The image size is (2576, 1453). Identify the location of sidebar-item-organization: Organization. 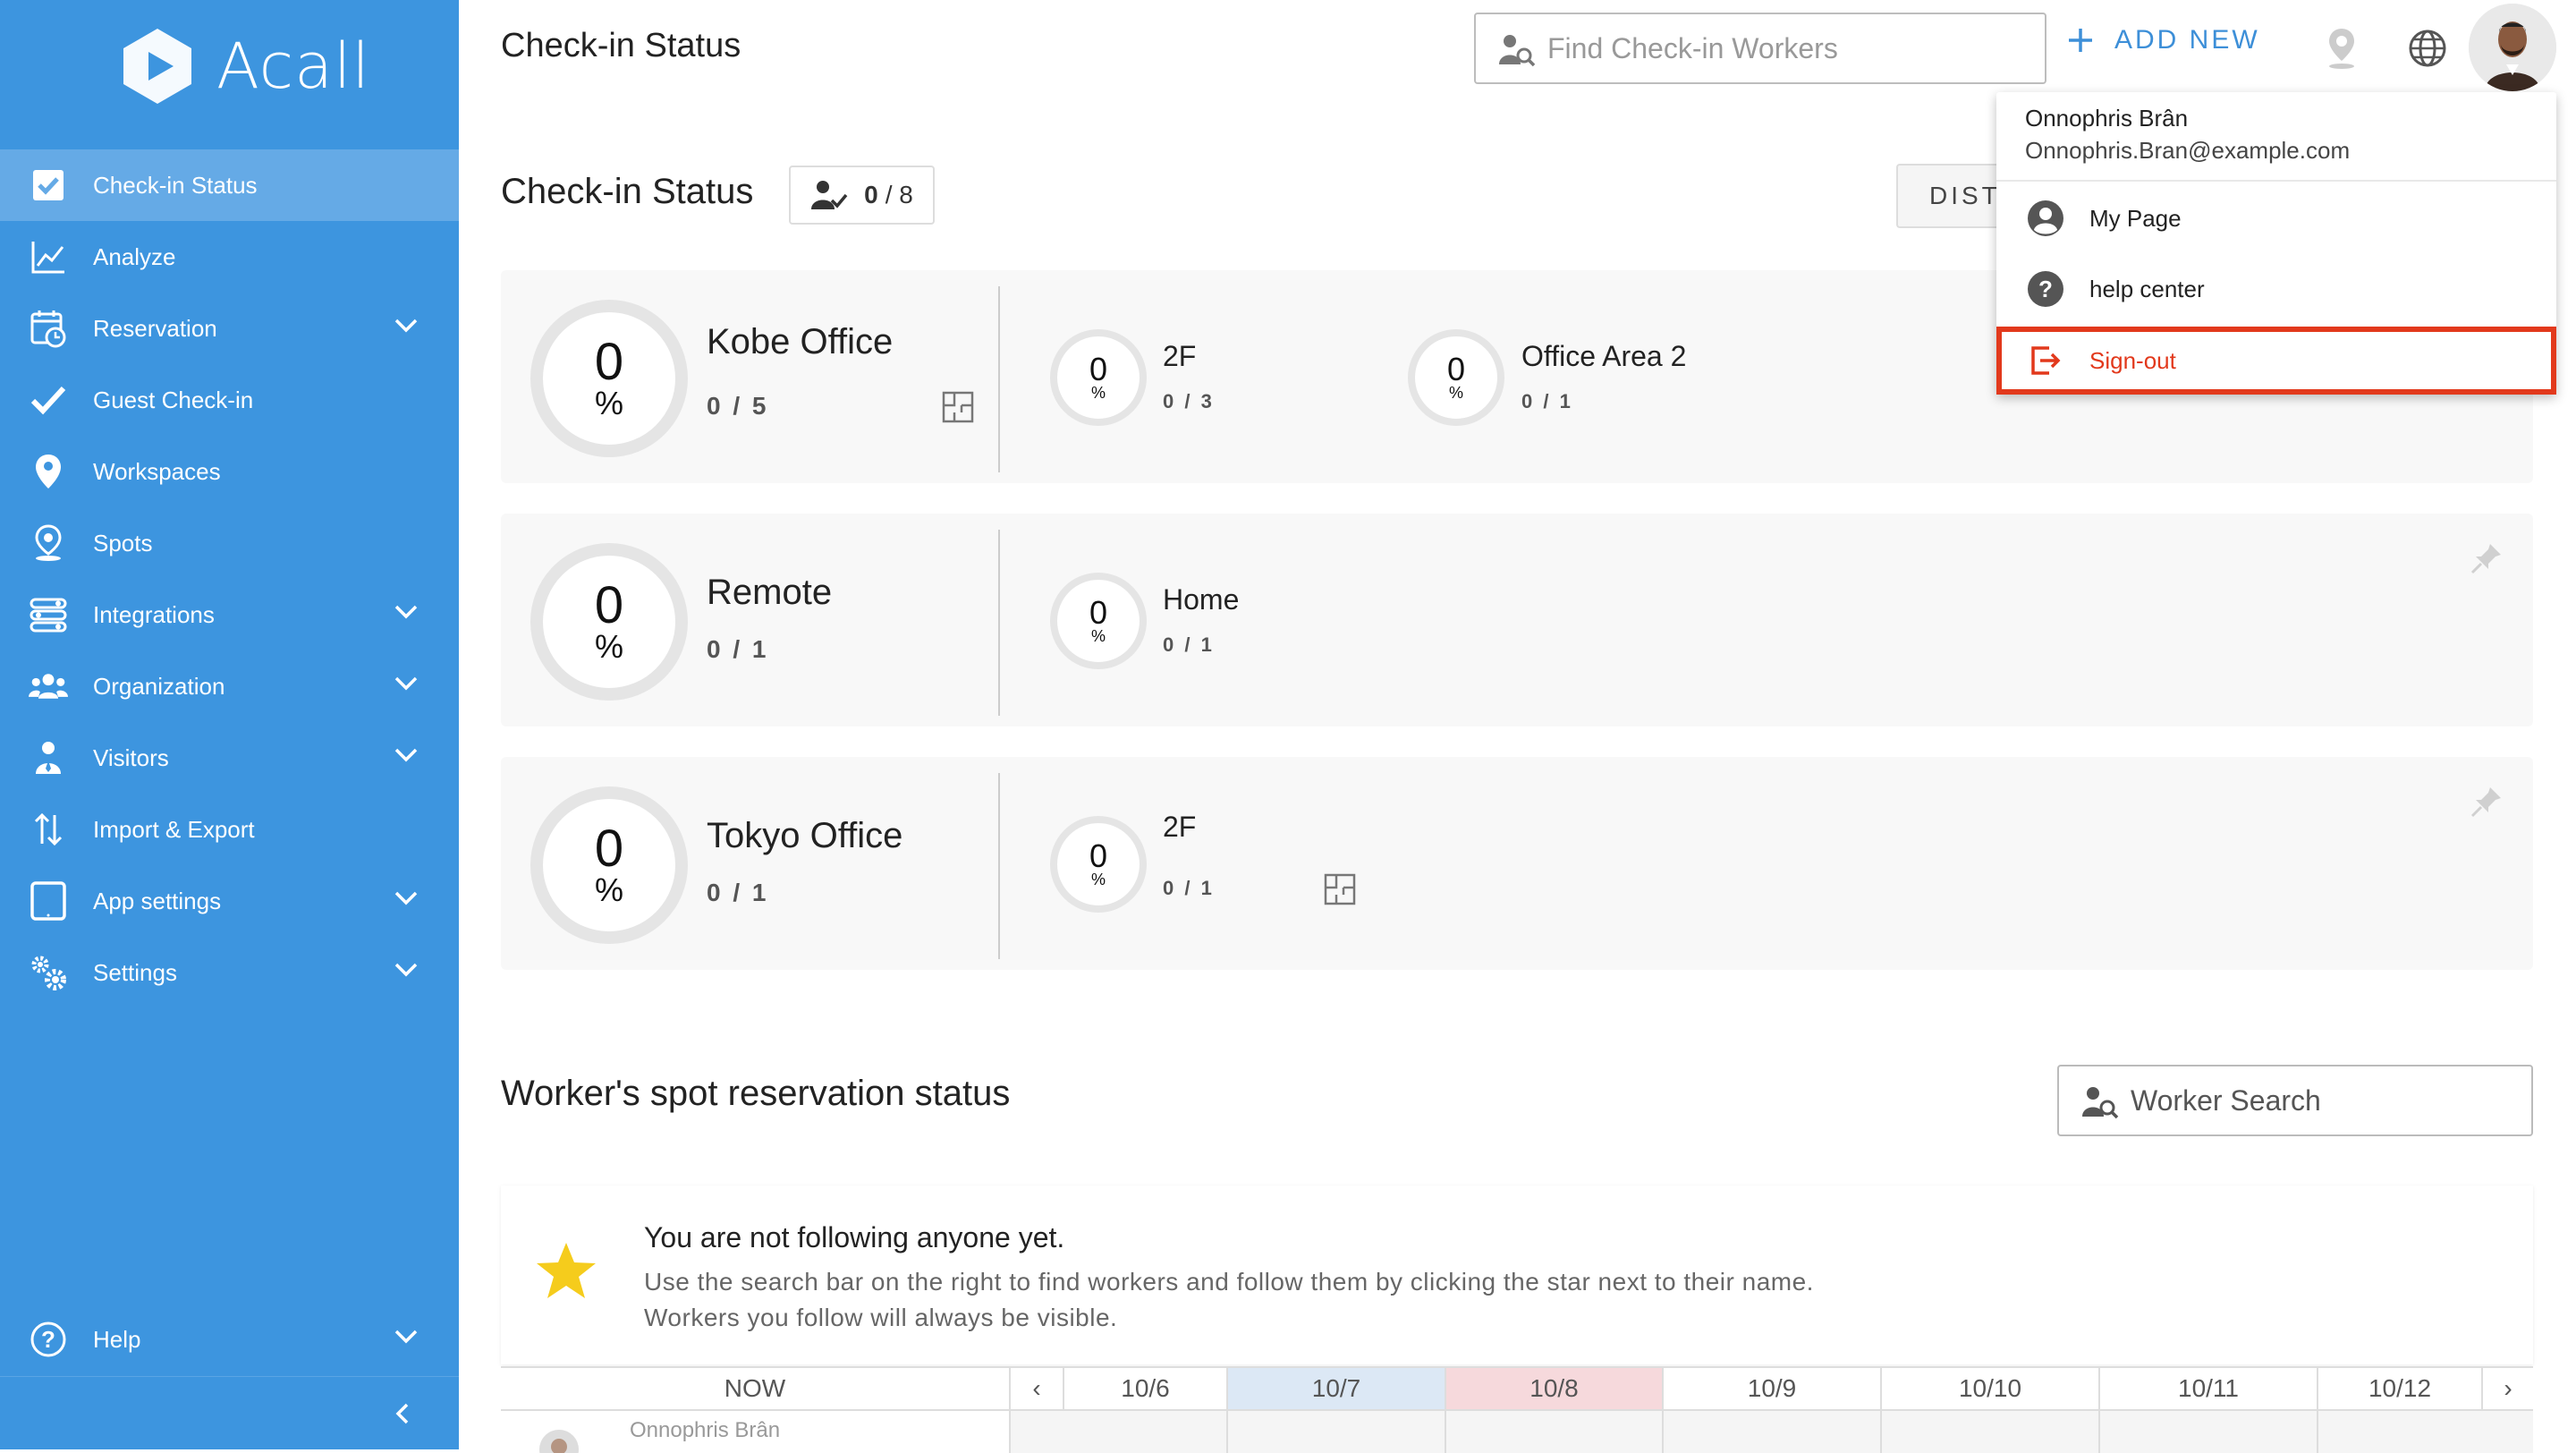
(229, 686).